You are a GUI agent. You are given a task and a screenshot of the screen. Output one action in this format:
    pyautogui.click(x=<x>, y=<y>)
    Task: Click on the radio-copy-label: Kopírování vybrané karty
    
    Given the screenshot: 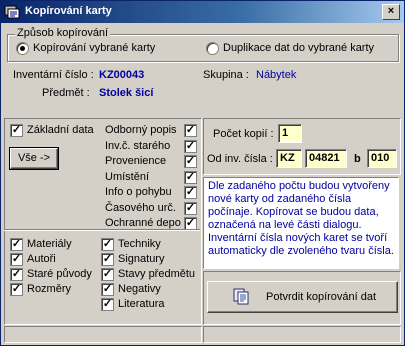 What is the action you would take?
    pyautogui.click(x=94, y=48)
    